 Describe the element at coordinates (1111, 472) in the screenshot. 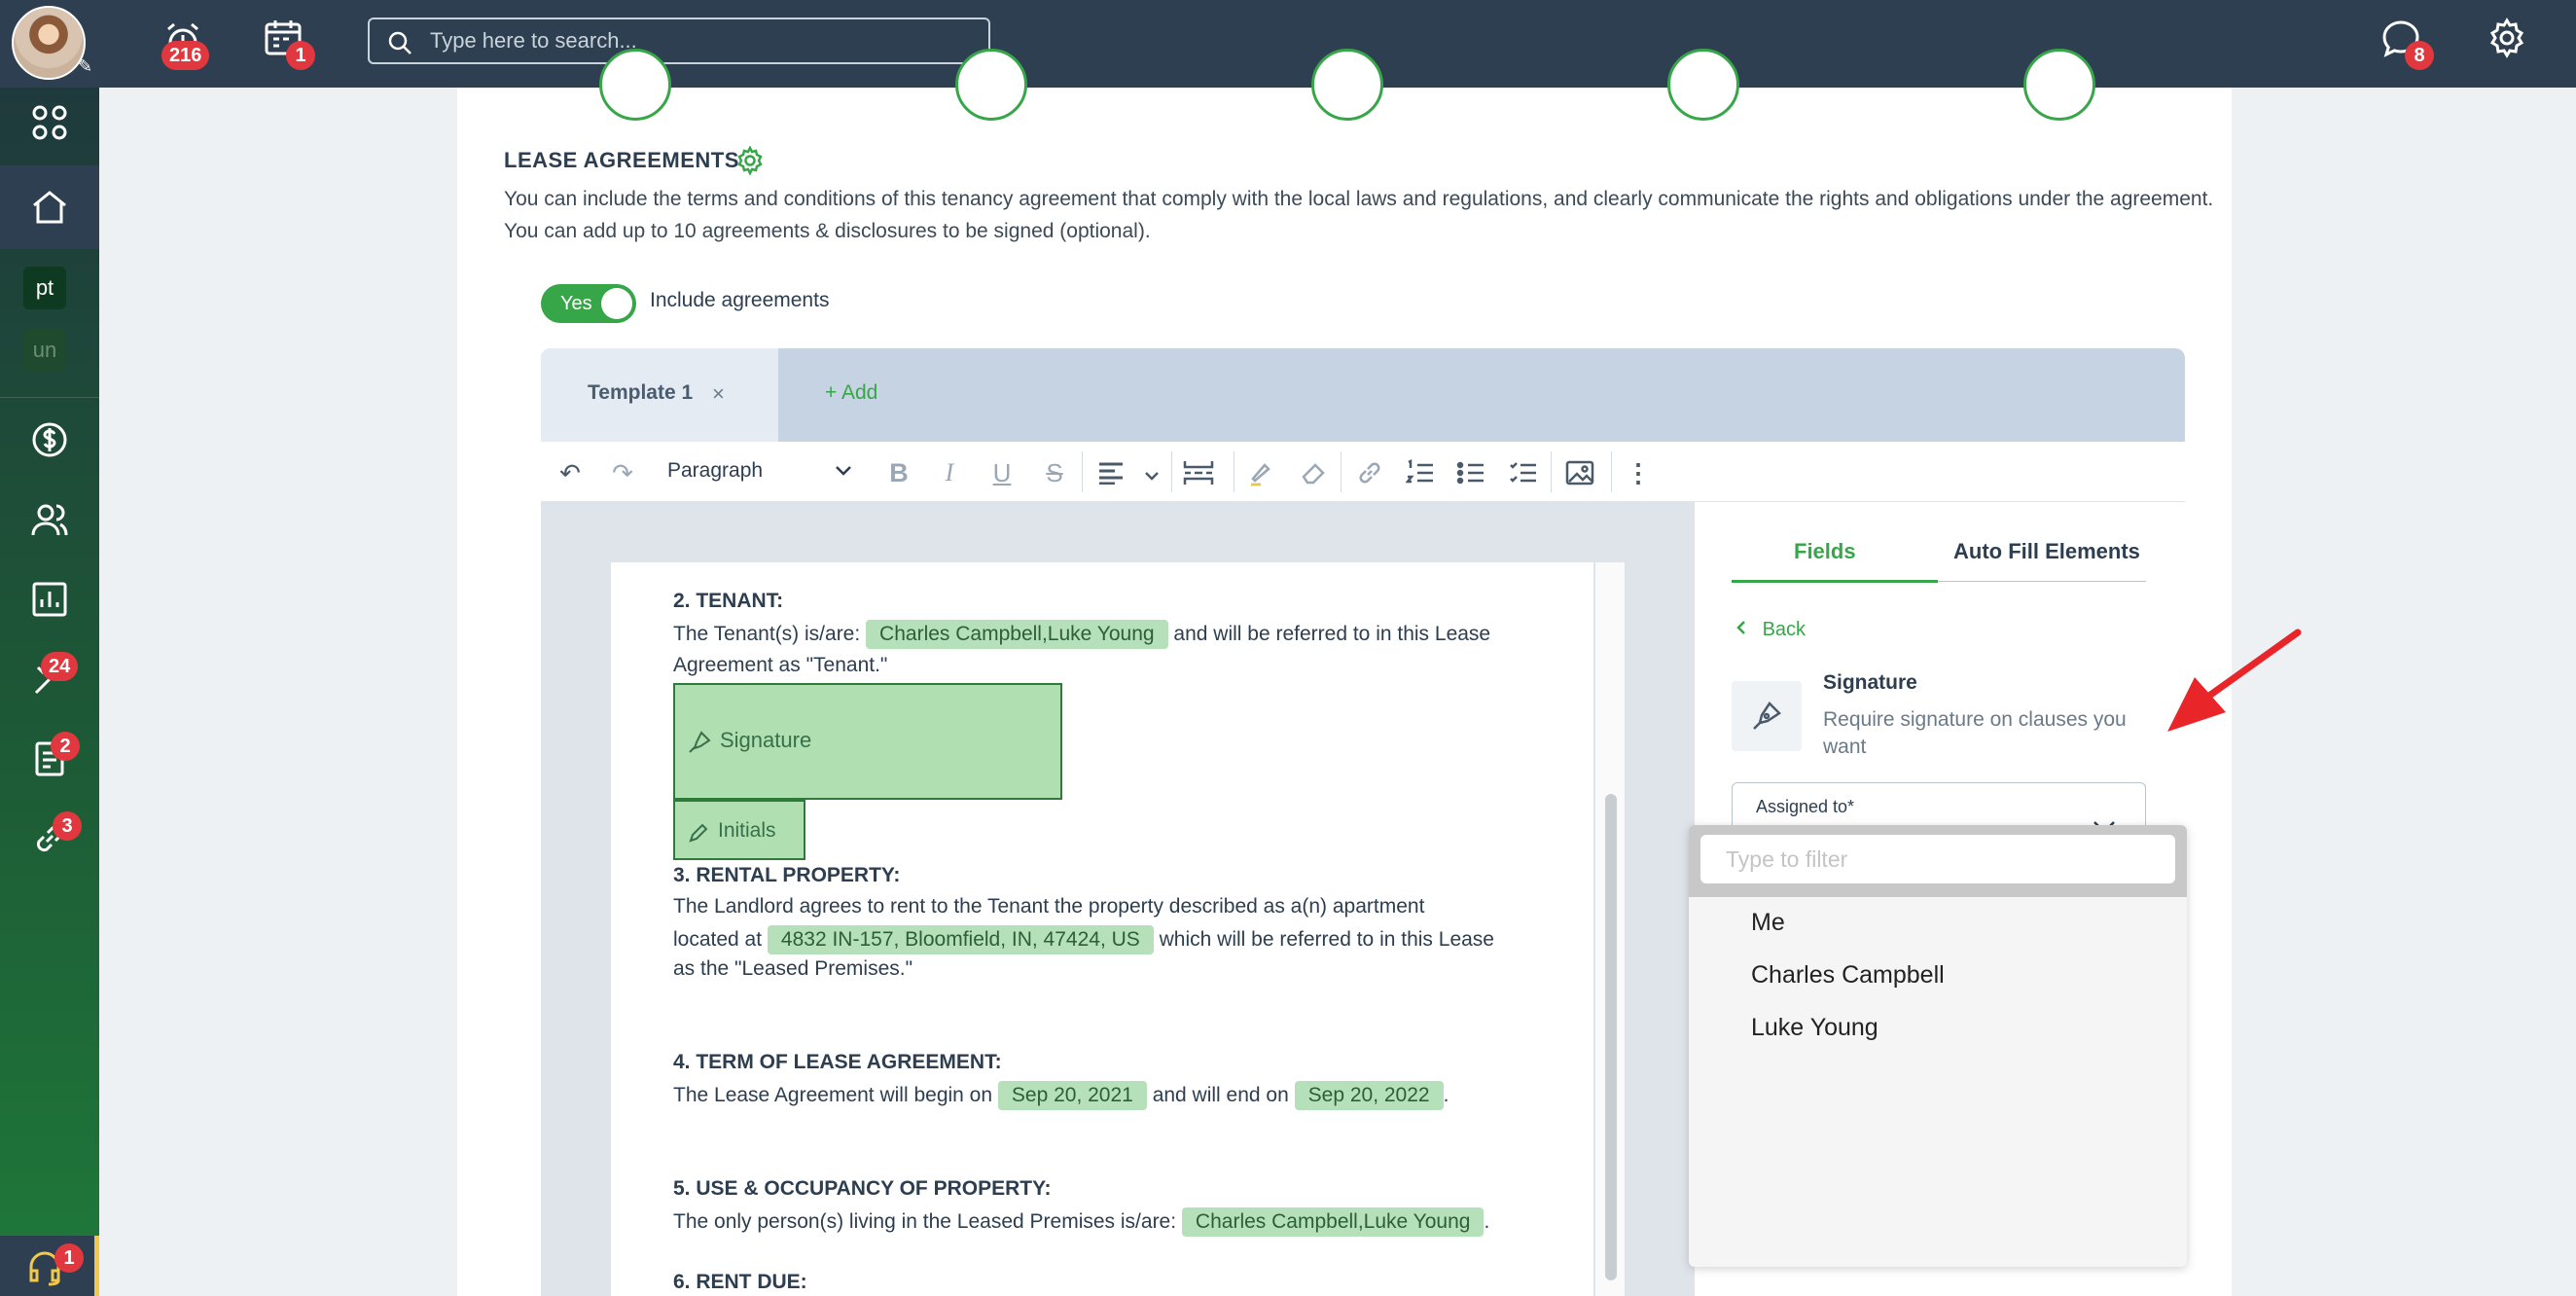

I see `align-icon` at that location.